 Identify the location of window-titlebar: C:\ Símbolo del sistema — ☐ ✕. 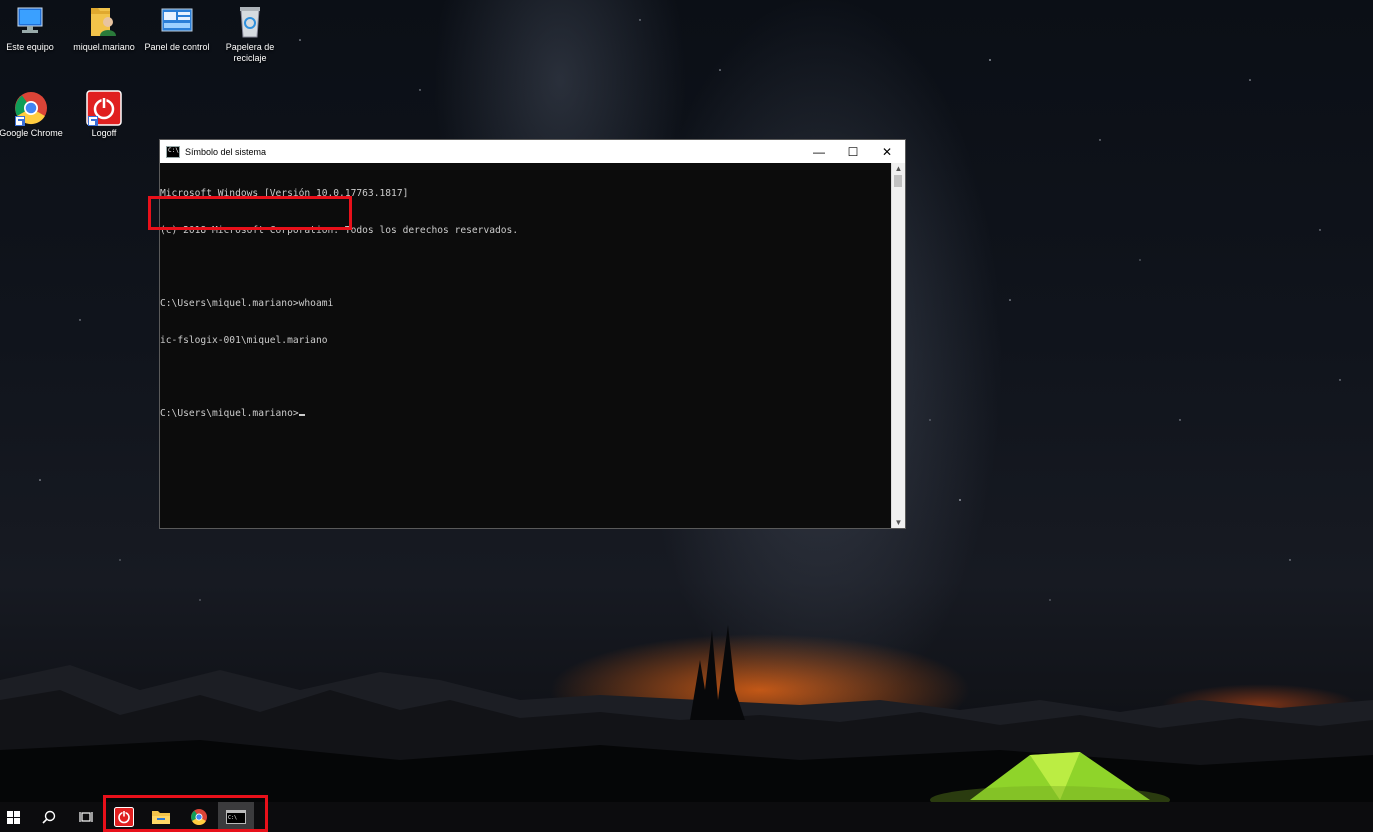
(532, 151).